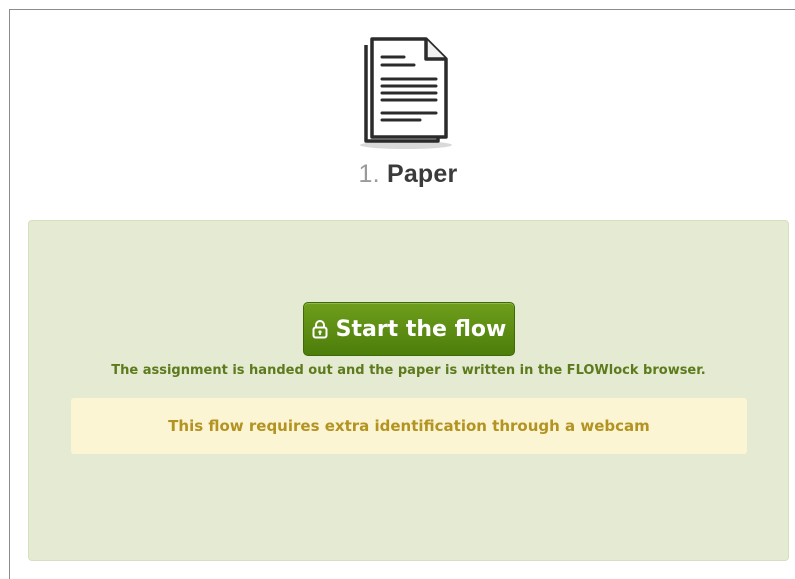 The width and height of the screenshot is (795, 579). What do you see at coordinates (369, 174) in the screenshot?
I see `step-number: 1.` at bounding box center [369, 174].